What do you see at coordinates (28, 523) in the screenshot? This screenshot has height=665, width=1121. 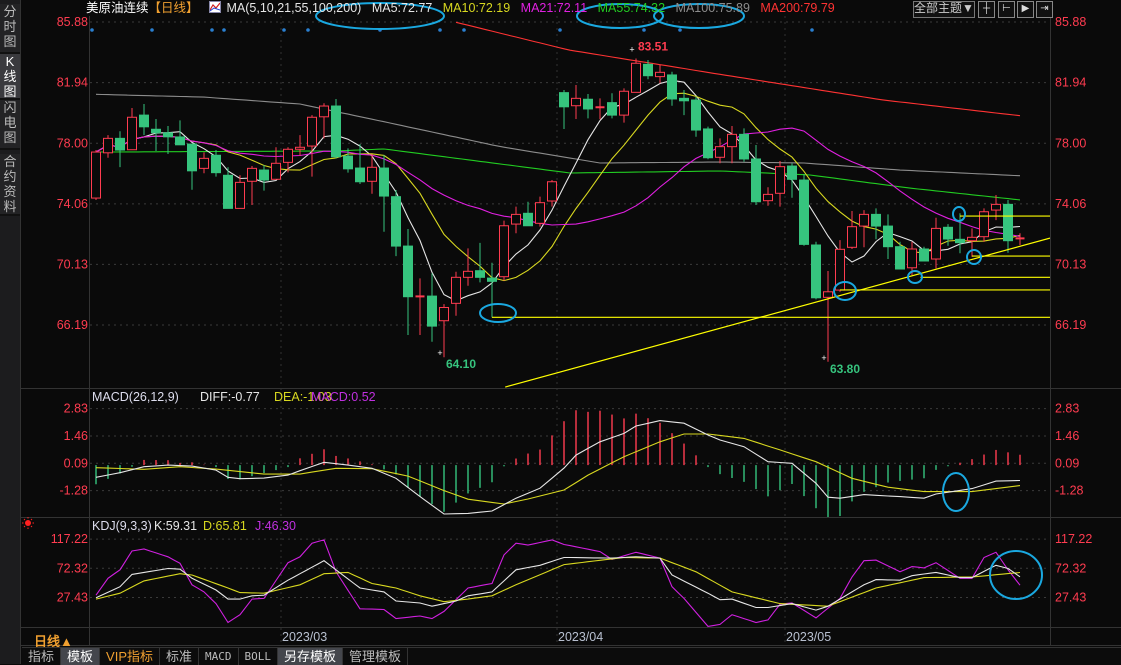 I see `indicator-sun-icon` at bounding box center [28, 523].